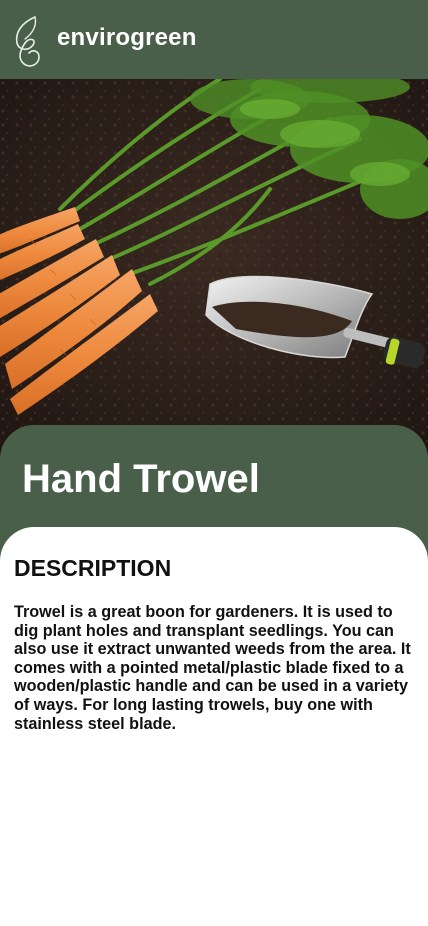 The height and width of the screenshot is (926, 428). Describe the element at coordinates (127, 38) in the screenshot. I see `brand-name: envirogreen` at that location.